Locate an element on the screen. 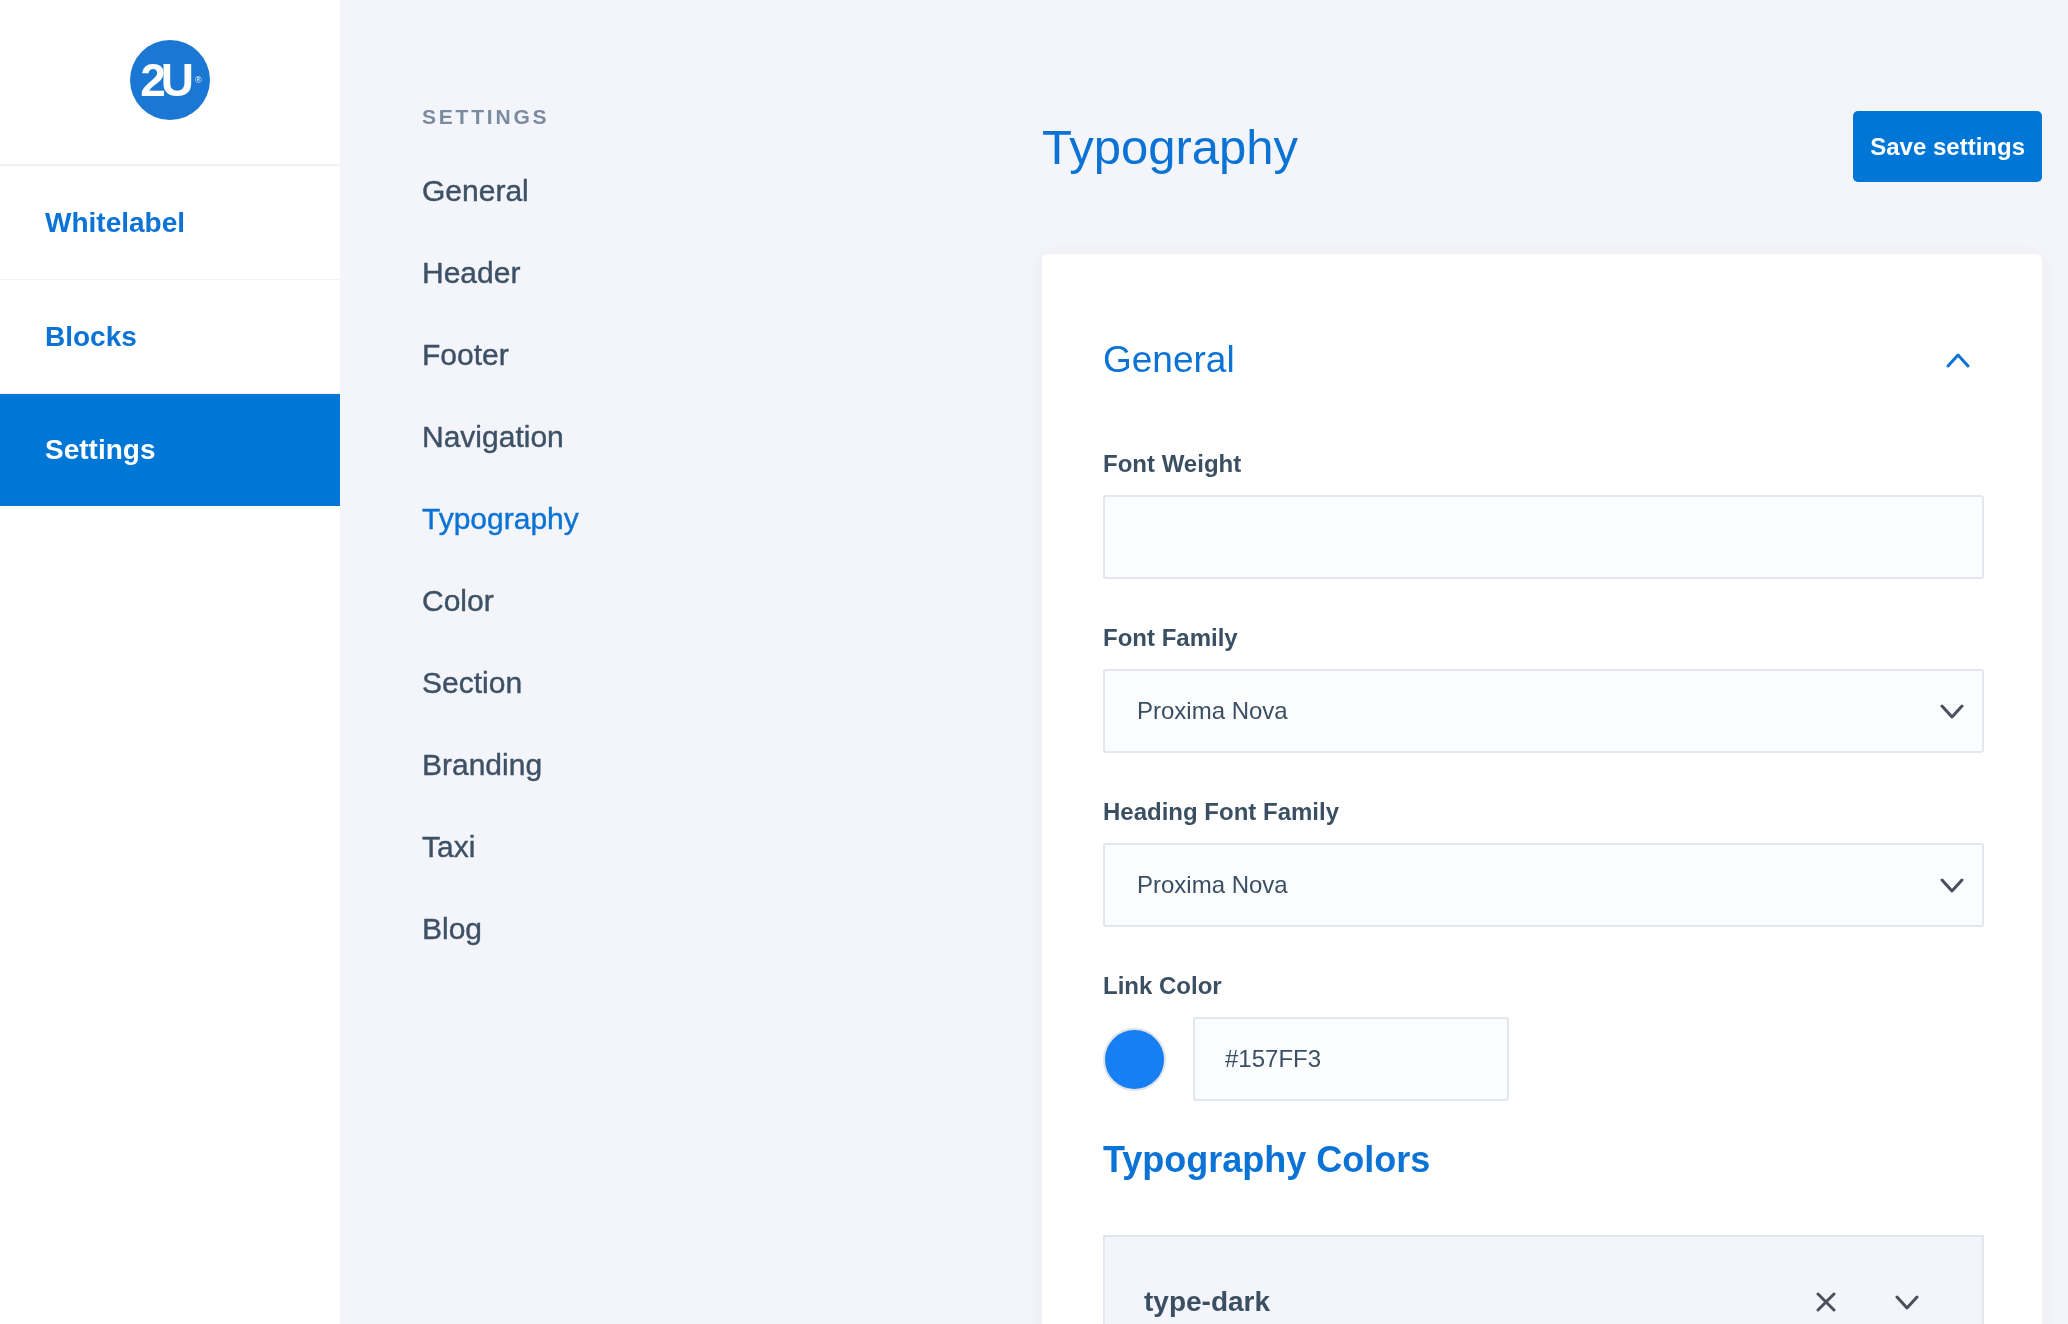  field-label: Font Family is located at coordinates (1170, 638).